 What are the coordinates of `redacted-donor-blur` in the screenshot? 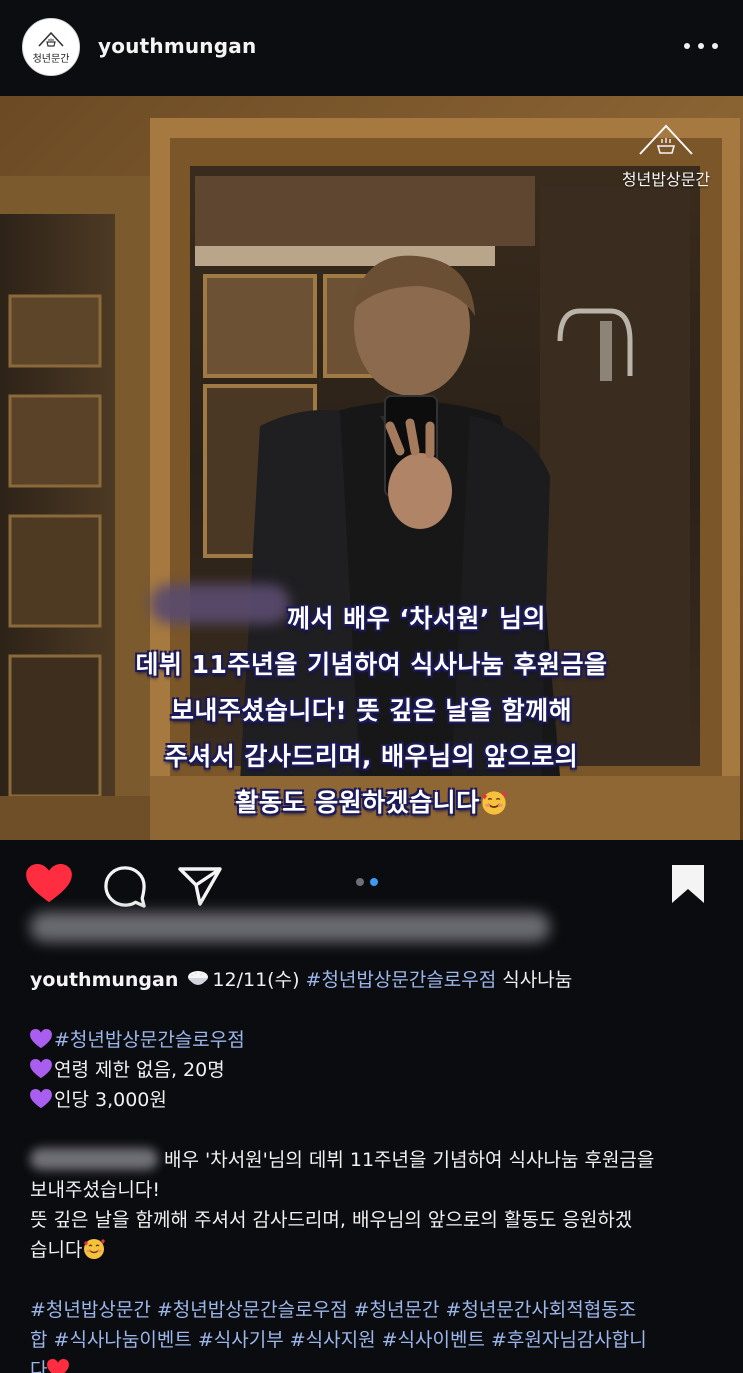 It's located at (94, 1159).